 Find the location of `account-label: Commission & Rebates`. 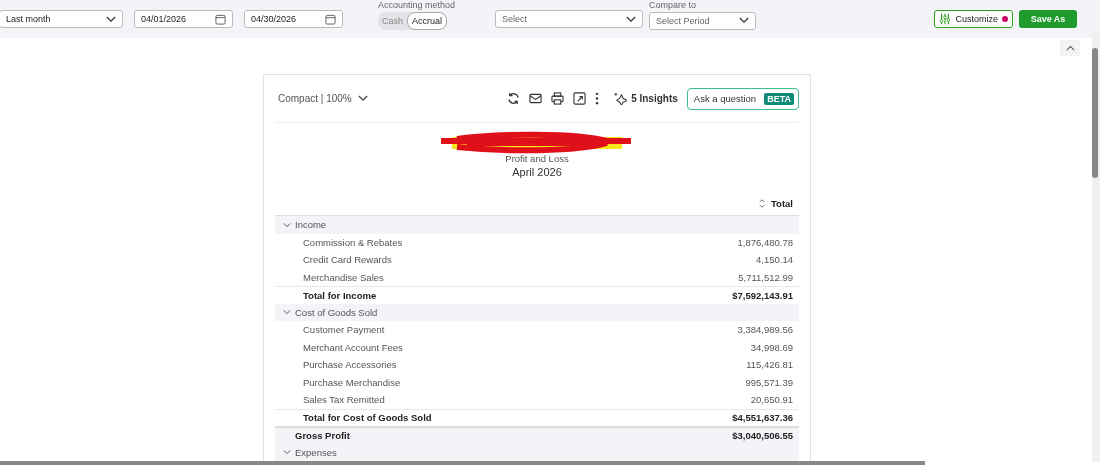

account-label: Commission & Rebates is located at coordinates (353, 242).